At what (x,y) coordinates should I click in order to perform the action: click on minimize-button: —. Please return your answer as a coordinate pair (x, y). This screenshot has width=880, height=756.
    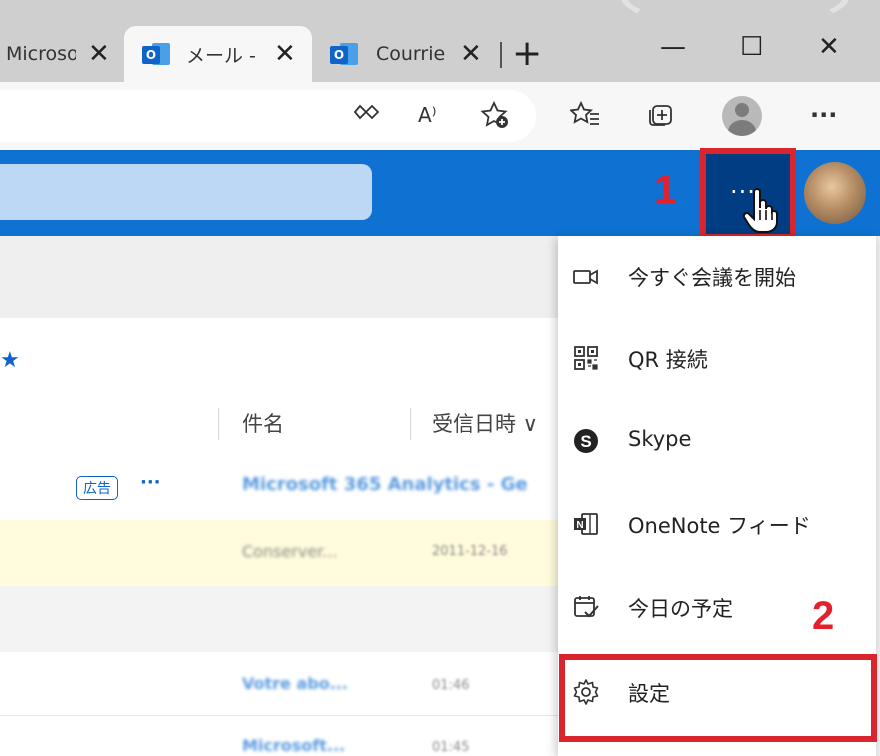
    Looking at the image, I should click on (673, 47).